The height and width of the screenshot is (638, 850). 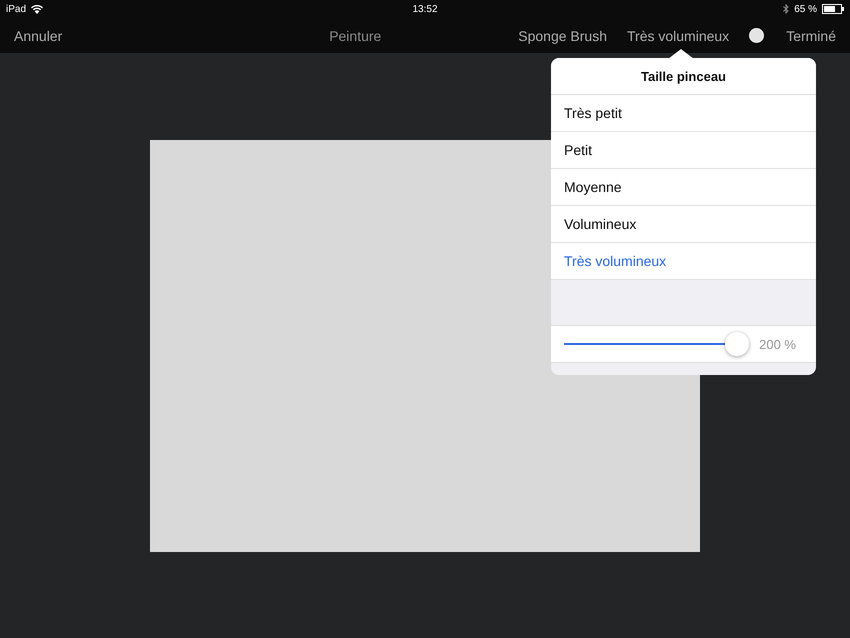 I want to click on battery-icon, so click(x=833, y=9).